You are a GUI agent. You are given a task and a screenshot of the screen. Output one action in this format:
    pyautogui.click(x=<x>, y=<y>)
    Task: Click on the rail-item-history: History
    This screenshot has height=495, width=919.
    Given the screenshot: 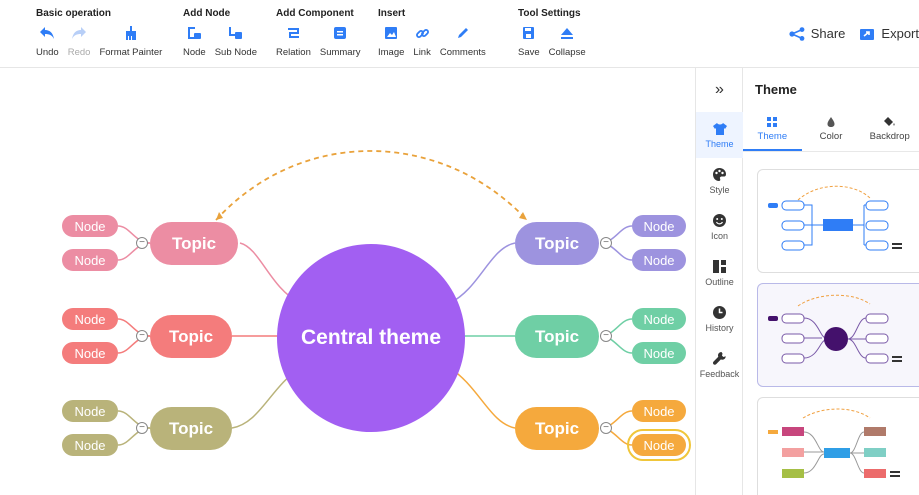 What is the action you would take?
    pyautogui.click(x=719, y=319)
    